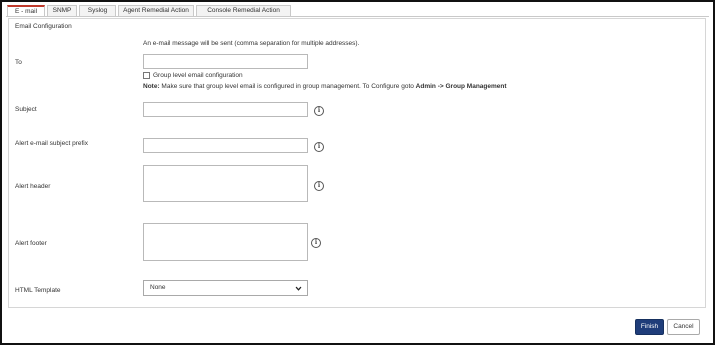 Image resolution: width=715 pixels, height=345 pixels. Describe the element at coordinates (243, 10) in the screenshot. I see `tab-console-remedial-action: Console Remedial Action` at that location.